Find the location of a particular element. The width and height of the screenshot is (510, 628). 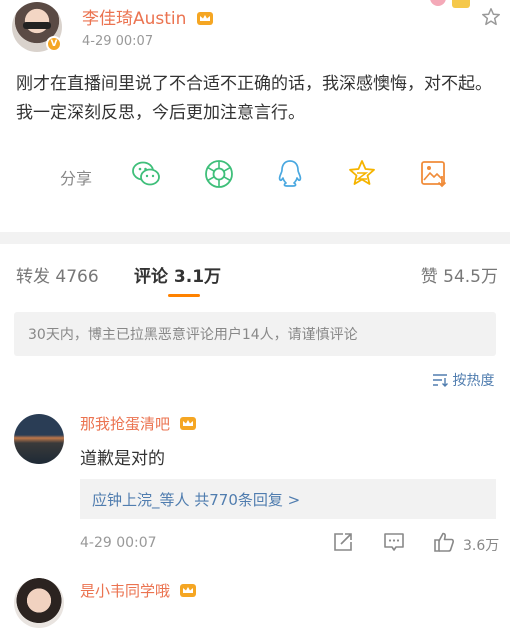

sort-label: 按热度 is located at coordinates (473, 381).